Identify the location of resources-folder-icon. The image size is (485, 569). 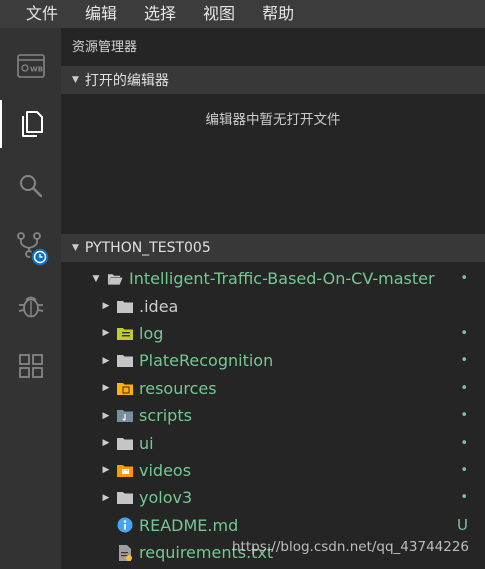
(125, 388).